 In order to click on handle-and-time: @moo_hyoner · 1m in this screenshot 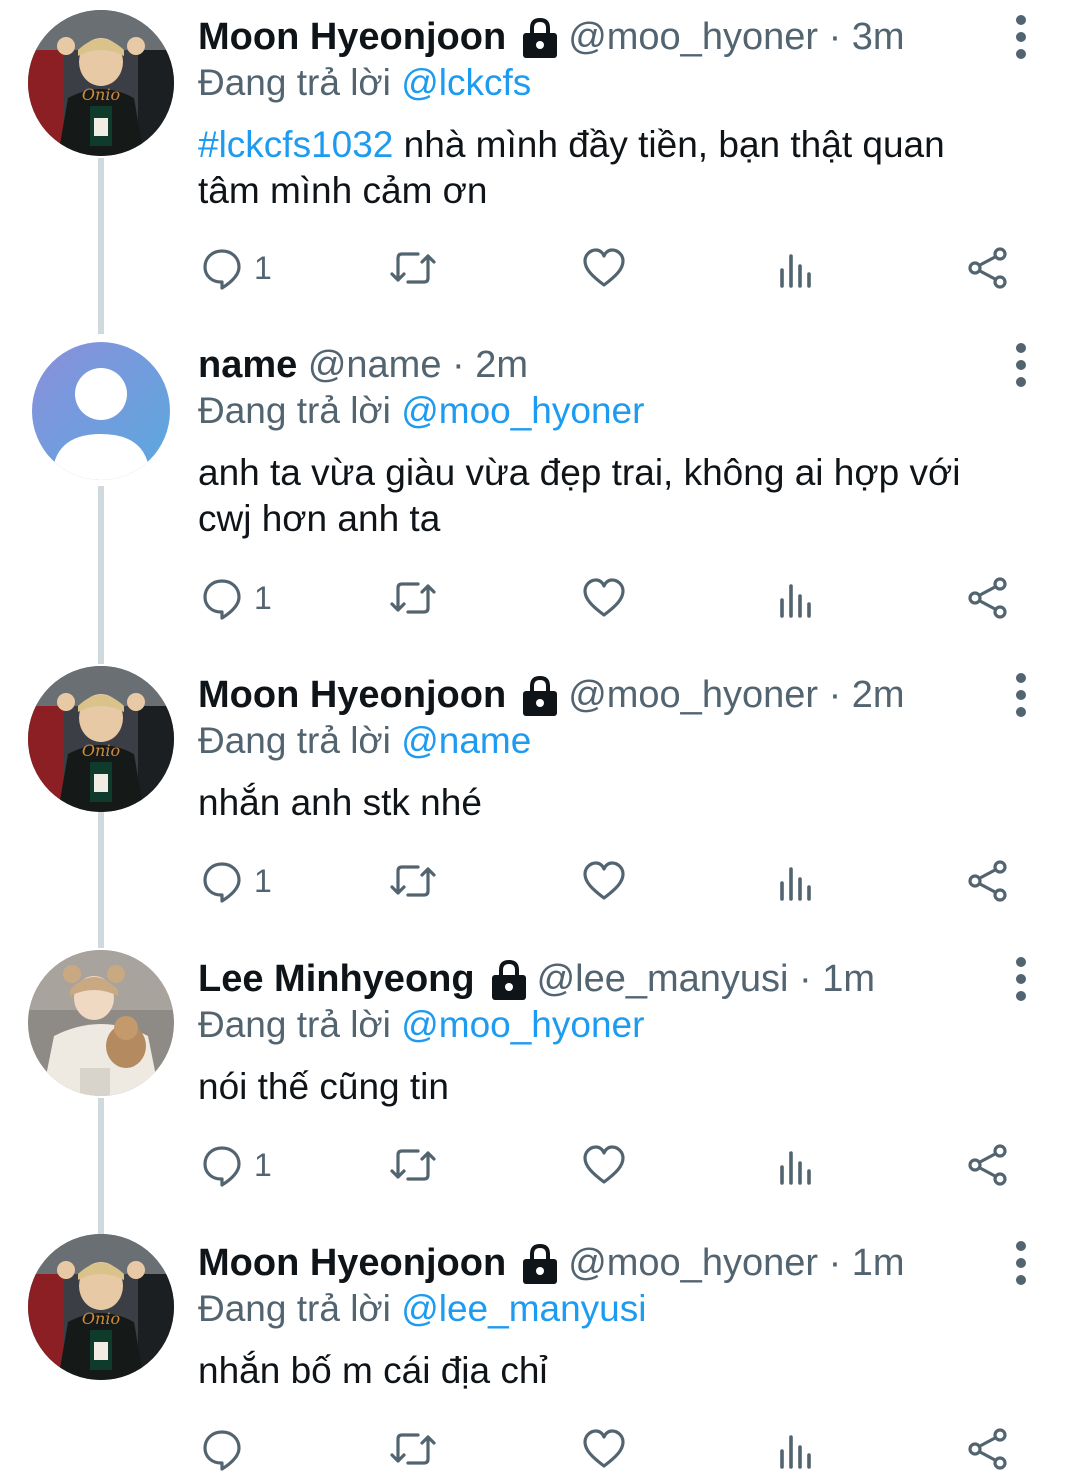, I will do `click(736, 1263)`.